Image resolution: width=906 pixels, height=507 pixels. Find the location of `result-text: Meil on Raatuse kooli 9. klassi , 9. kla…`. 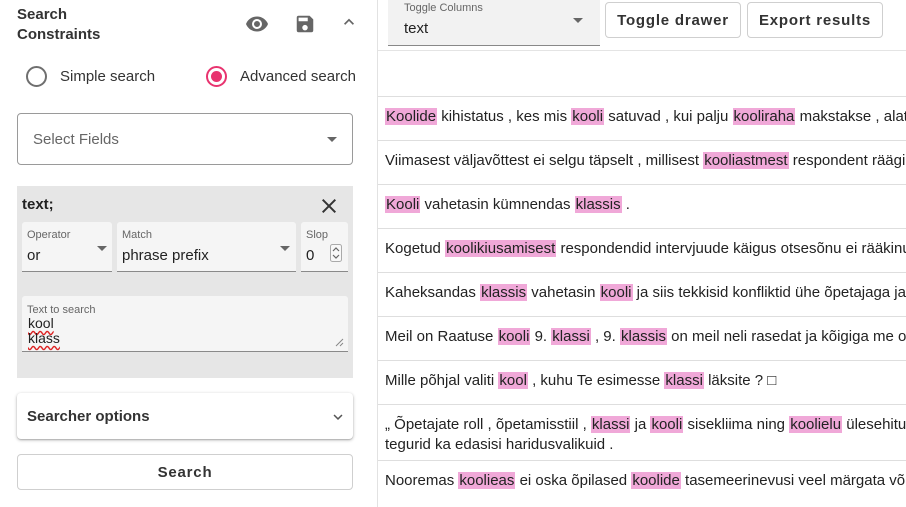

result-text: Meil on Raatuse kooli 9. klassi , 9. kla… is located at coordinates (645, 336).